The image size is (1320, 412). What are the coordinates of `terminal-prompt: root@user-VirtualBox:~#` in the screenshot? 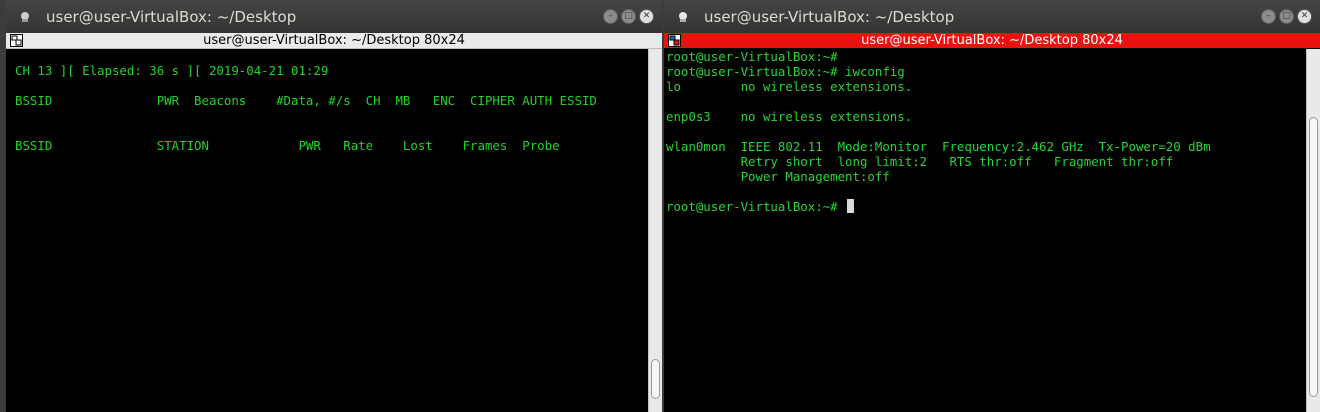 It's located at (756, 206).